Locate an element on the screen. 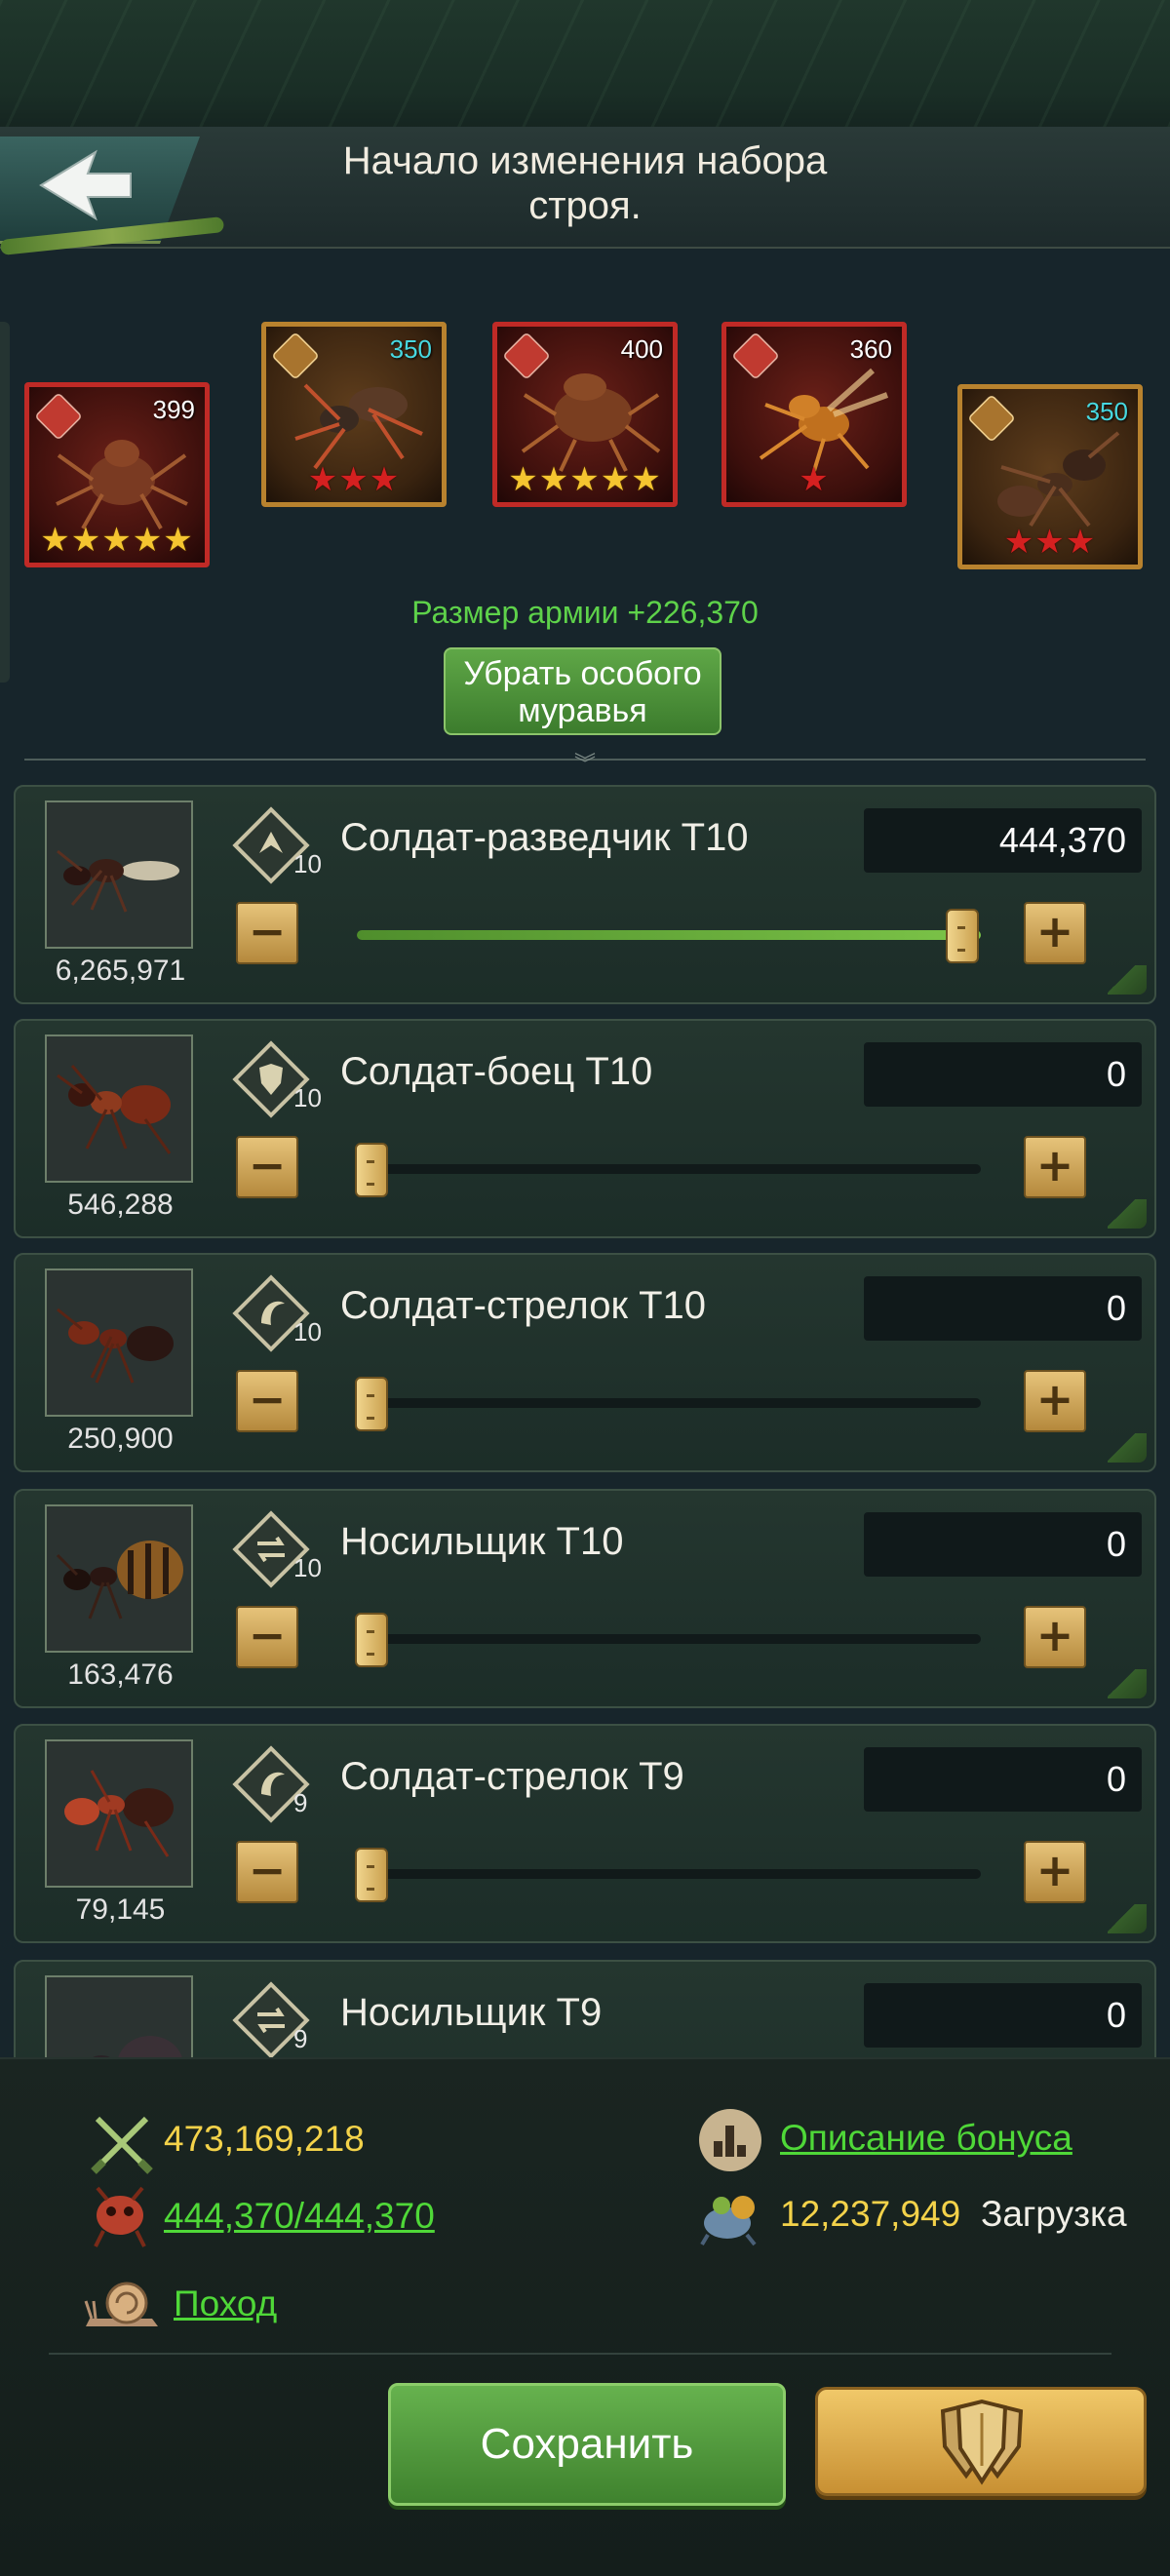 The height and width of the screenshot is (2576, 1170). troop-name: Солдат-стрелок T9 is located at coordinates (512, 1776).